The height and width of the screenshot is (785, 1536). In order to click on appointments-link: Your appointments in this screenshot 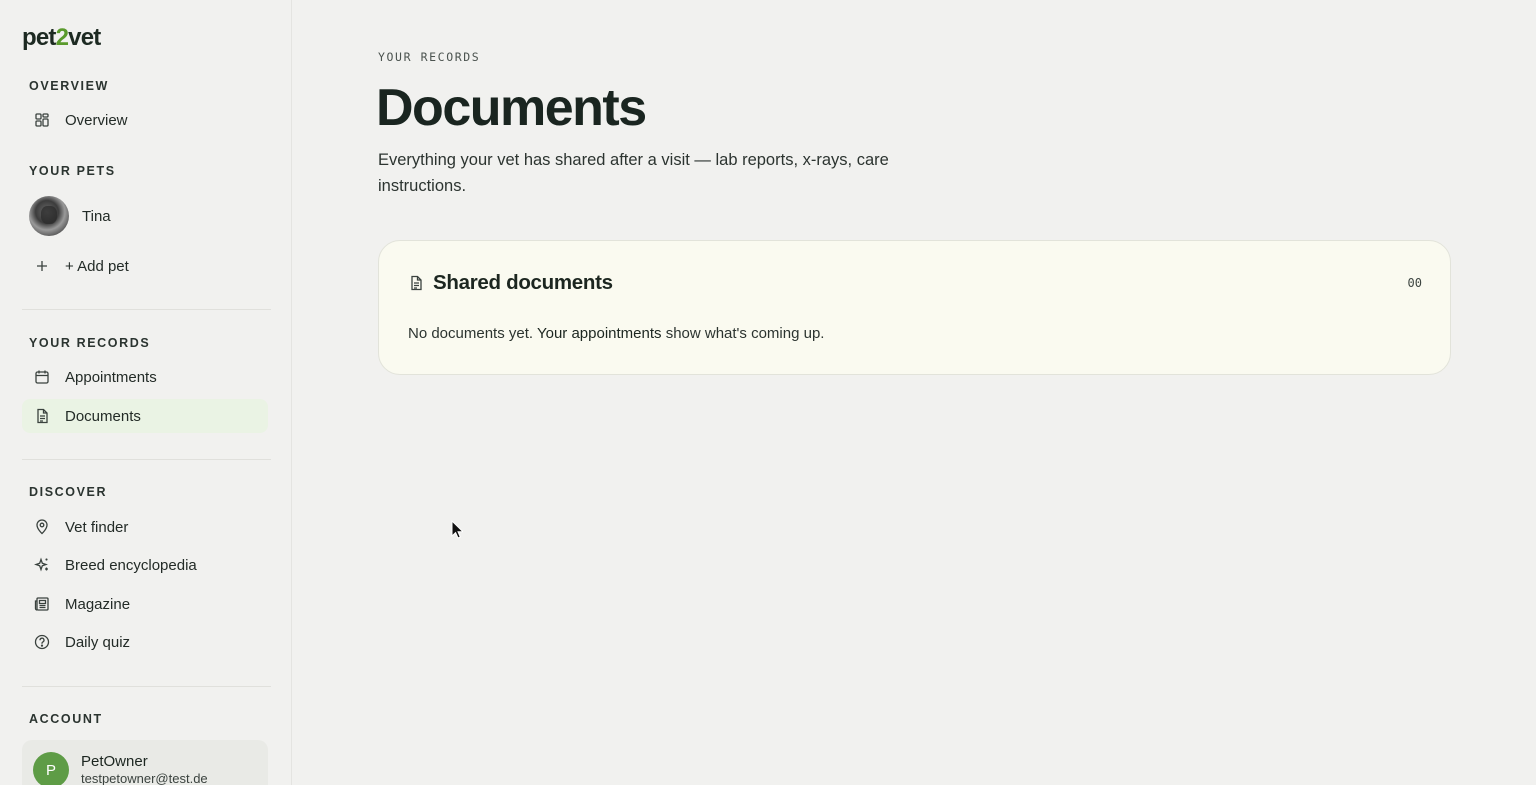, I will do `click(599, 333)`.